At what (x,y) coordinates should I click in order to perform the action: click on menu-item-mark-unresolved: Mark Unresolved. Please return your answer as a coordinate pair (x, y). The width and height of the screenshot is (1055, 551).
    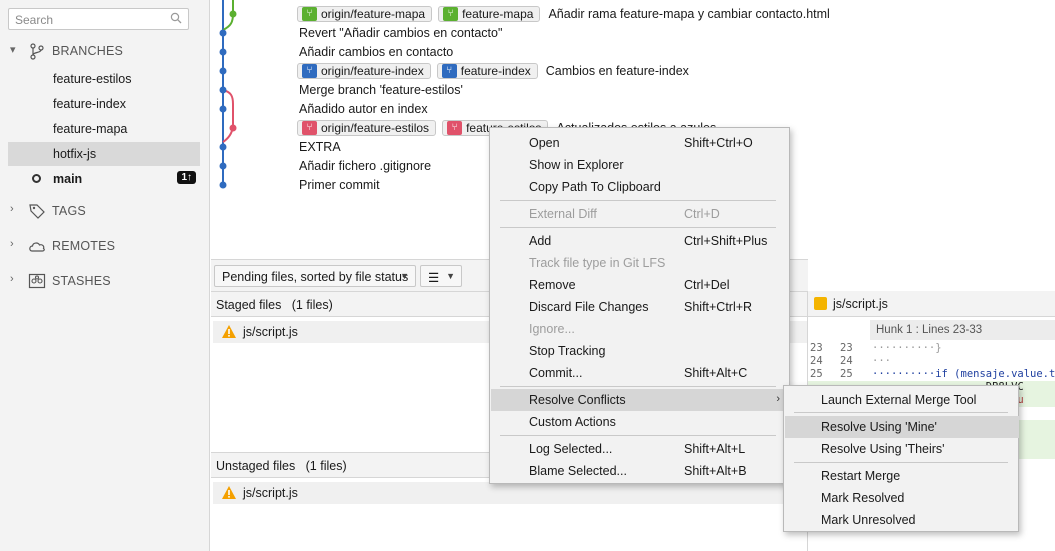
    Looking at the image, I should click on (902, 520).